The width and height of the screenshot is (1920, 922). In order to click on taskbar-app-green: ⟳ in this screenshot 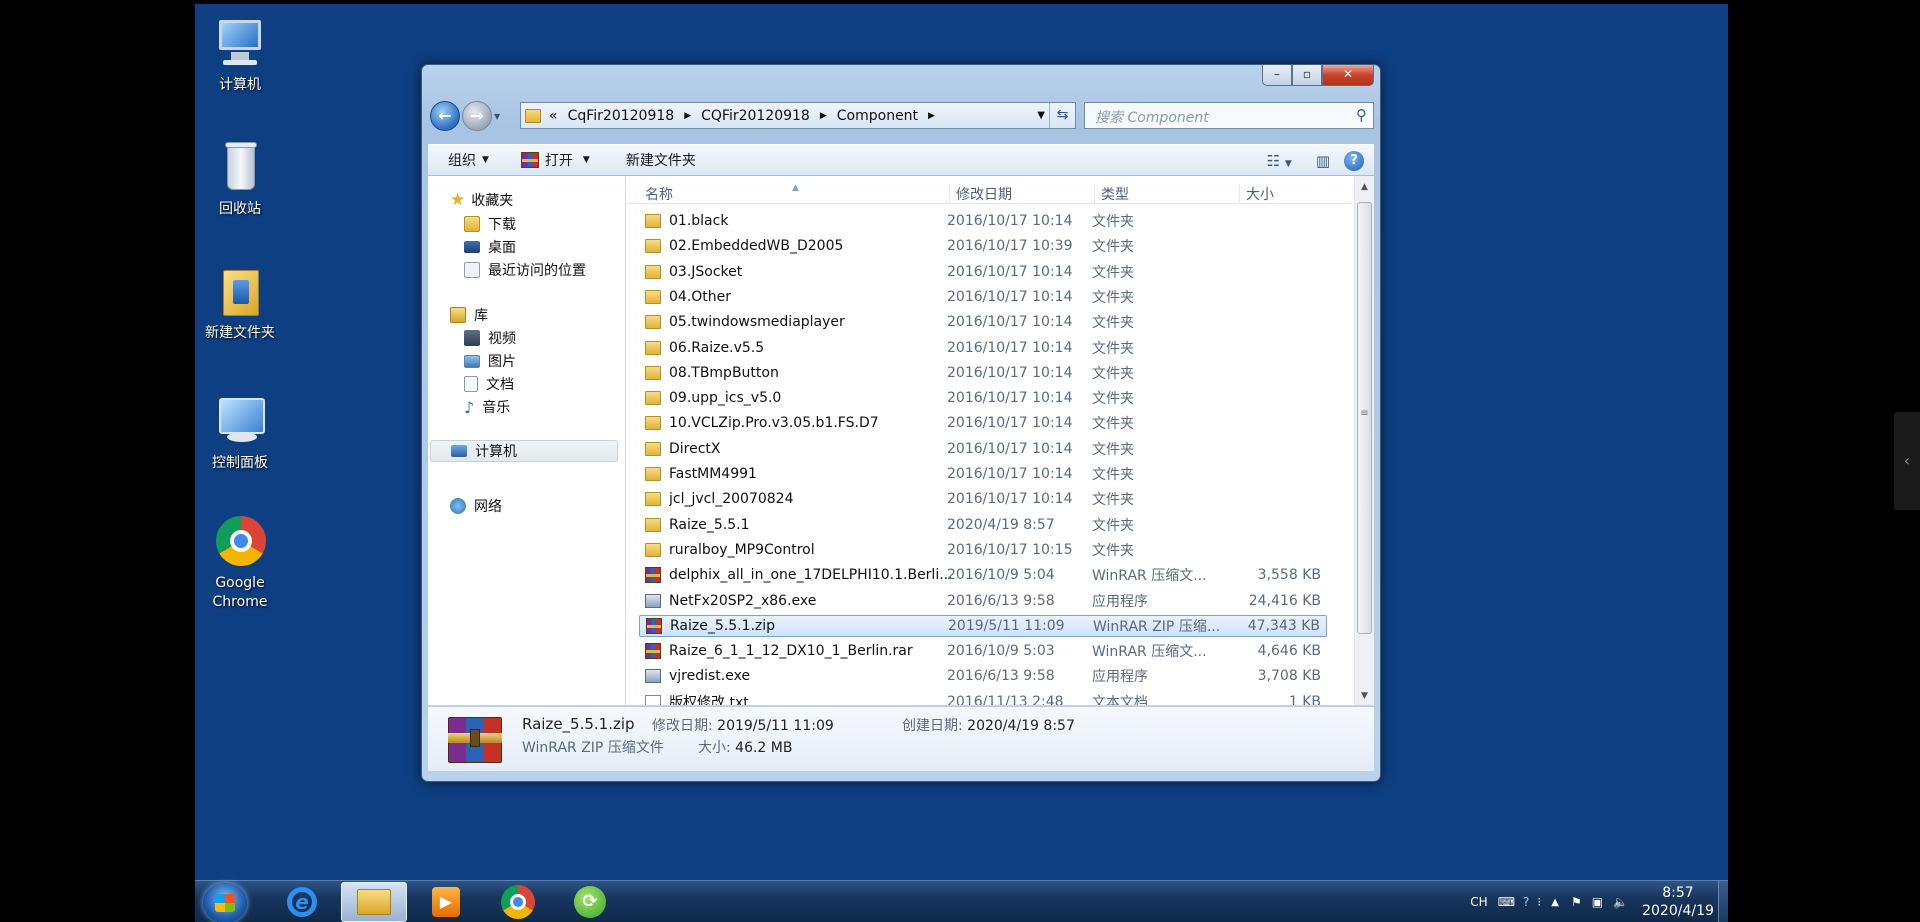, I will do `click(590, 902)`.